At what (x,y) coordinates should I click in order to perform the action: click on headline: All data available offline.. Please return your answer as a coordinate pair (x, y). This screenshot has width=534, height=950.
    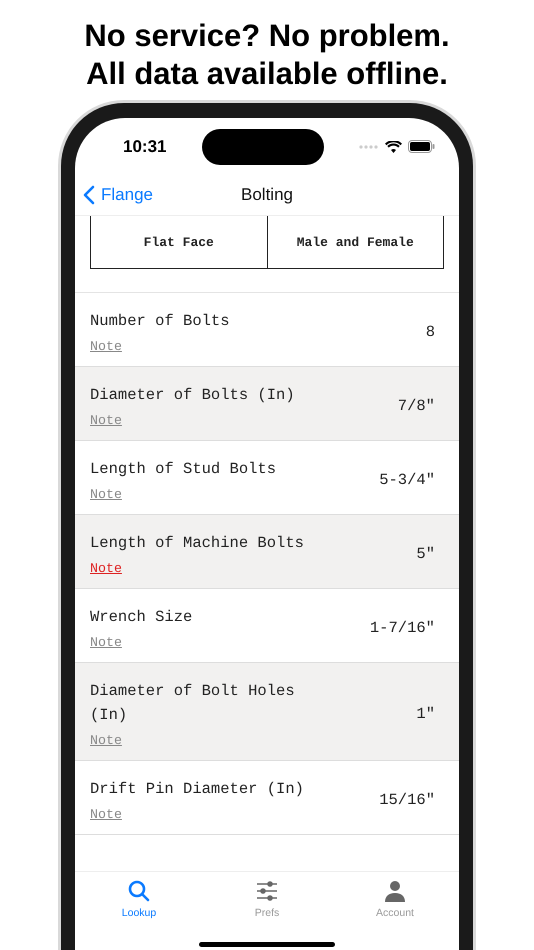
    Looking at the image, I should click on (267, 74).